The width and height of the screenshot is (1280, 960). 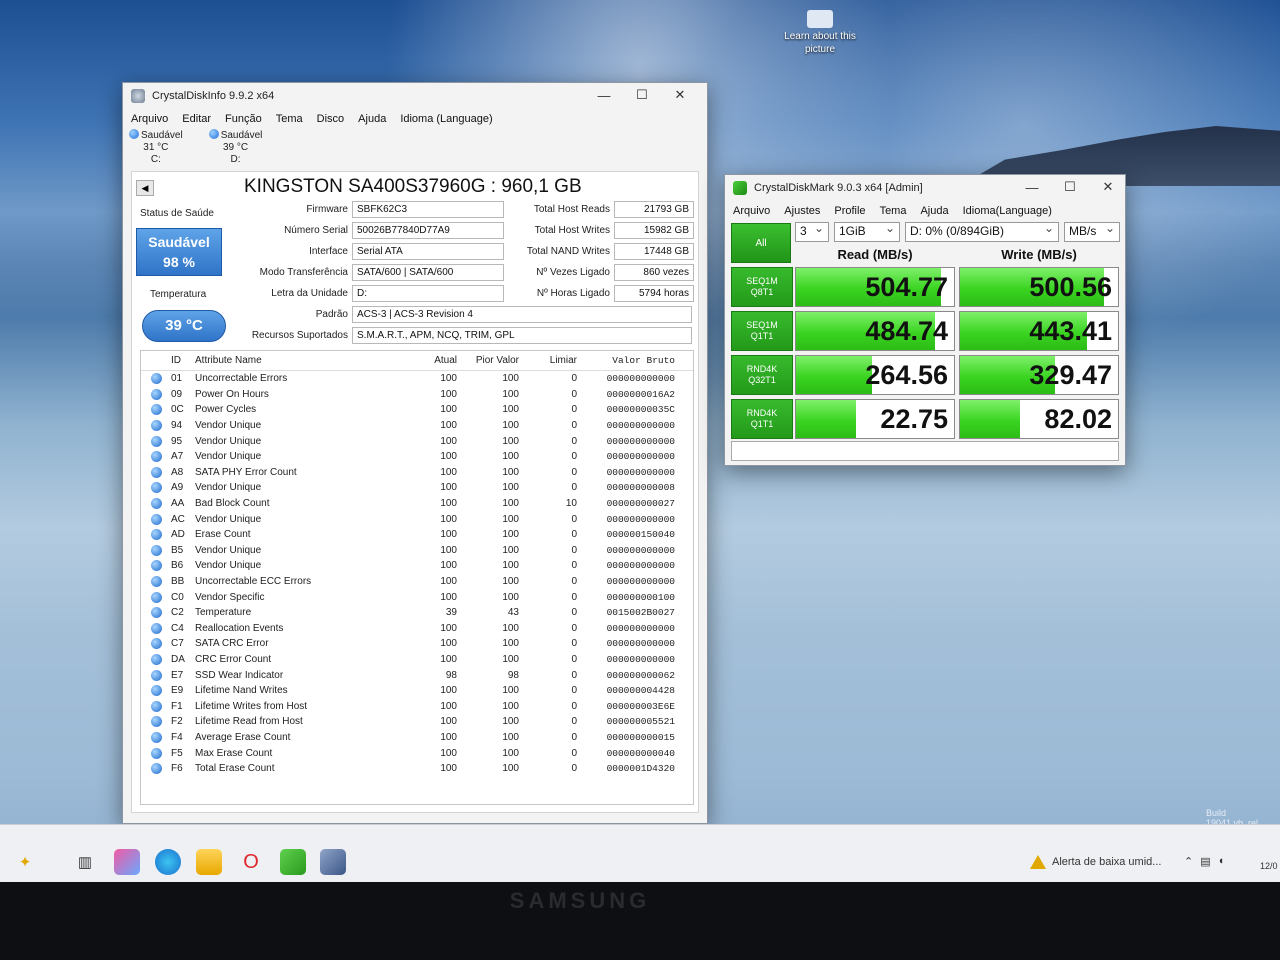 What do you see at coordinates (331, 119) in the screenshot?
I see `cdi-menu-disco: Disco` at bounding box center [331, 119].